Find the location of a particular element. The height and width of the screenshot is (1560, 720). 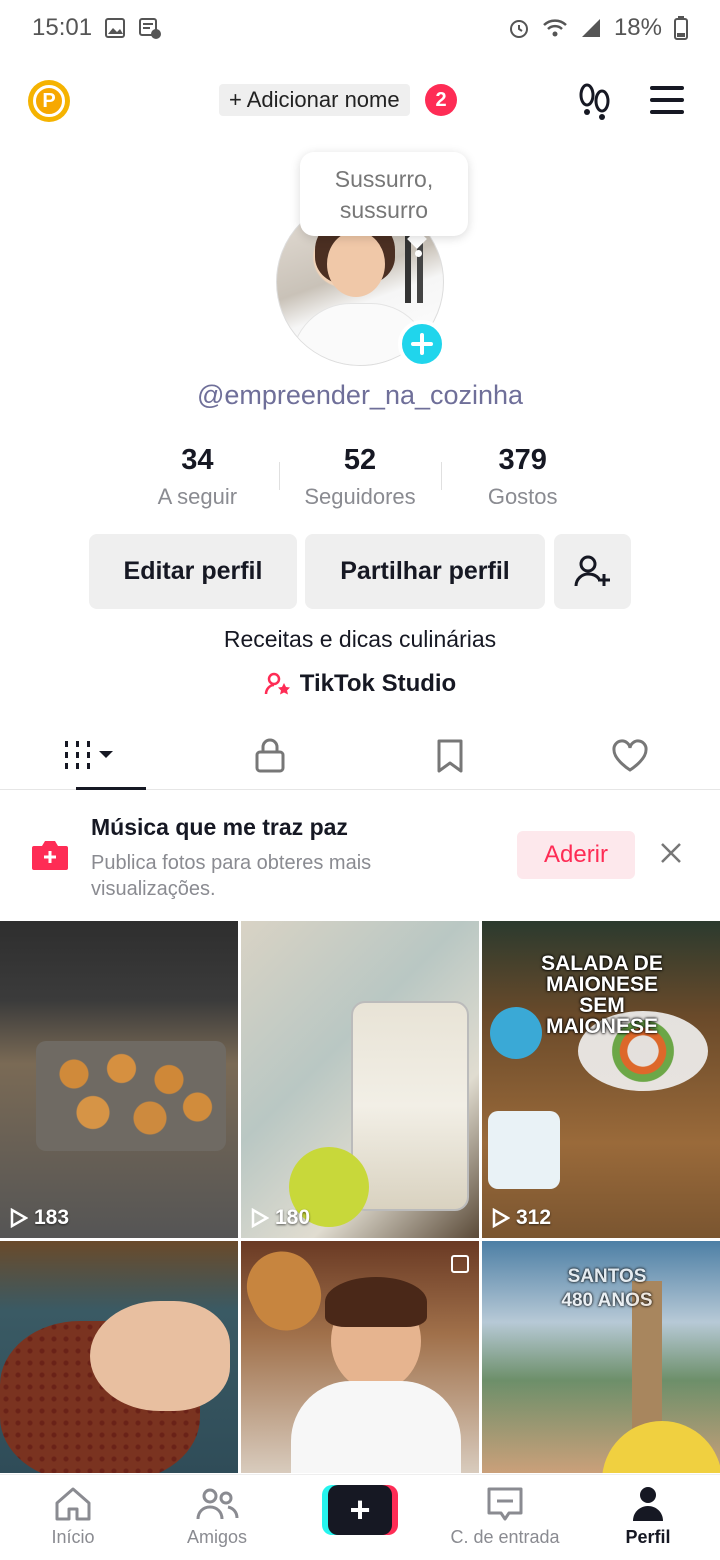

lock-icon is located at coordinates (270, 755).